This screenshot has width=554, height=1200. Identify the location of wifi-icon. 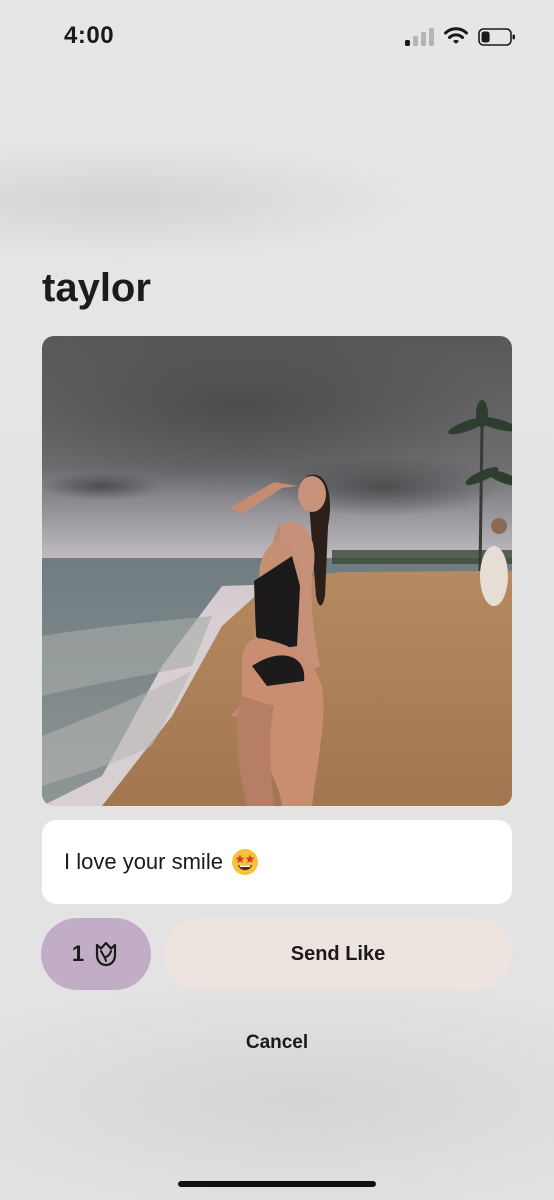
(456, 35).